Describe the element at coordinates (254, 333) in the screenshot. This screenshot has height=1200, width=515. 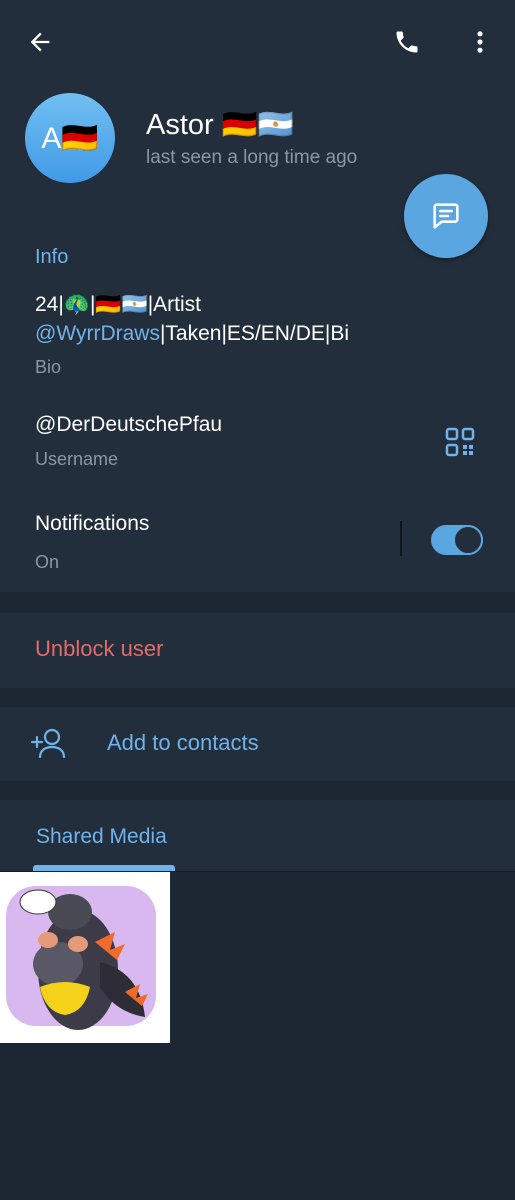
I see `bio-text-rest: |Taken|ES/EN/DE|Bi` at that location.